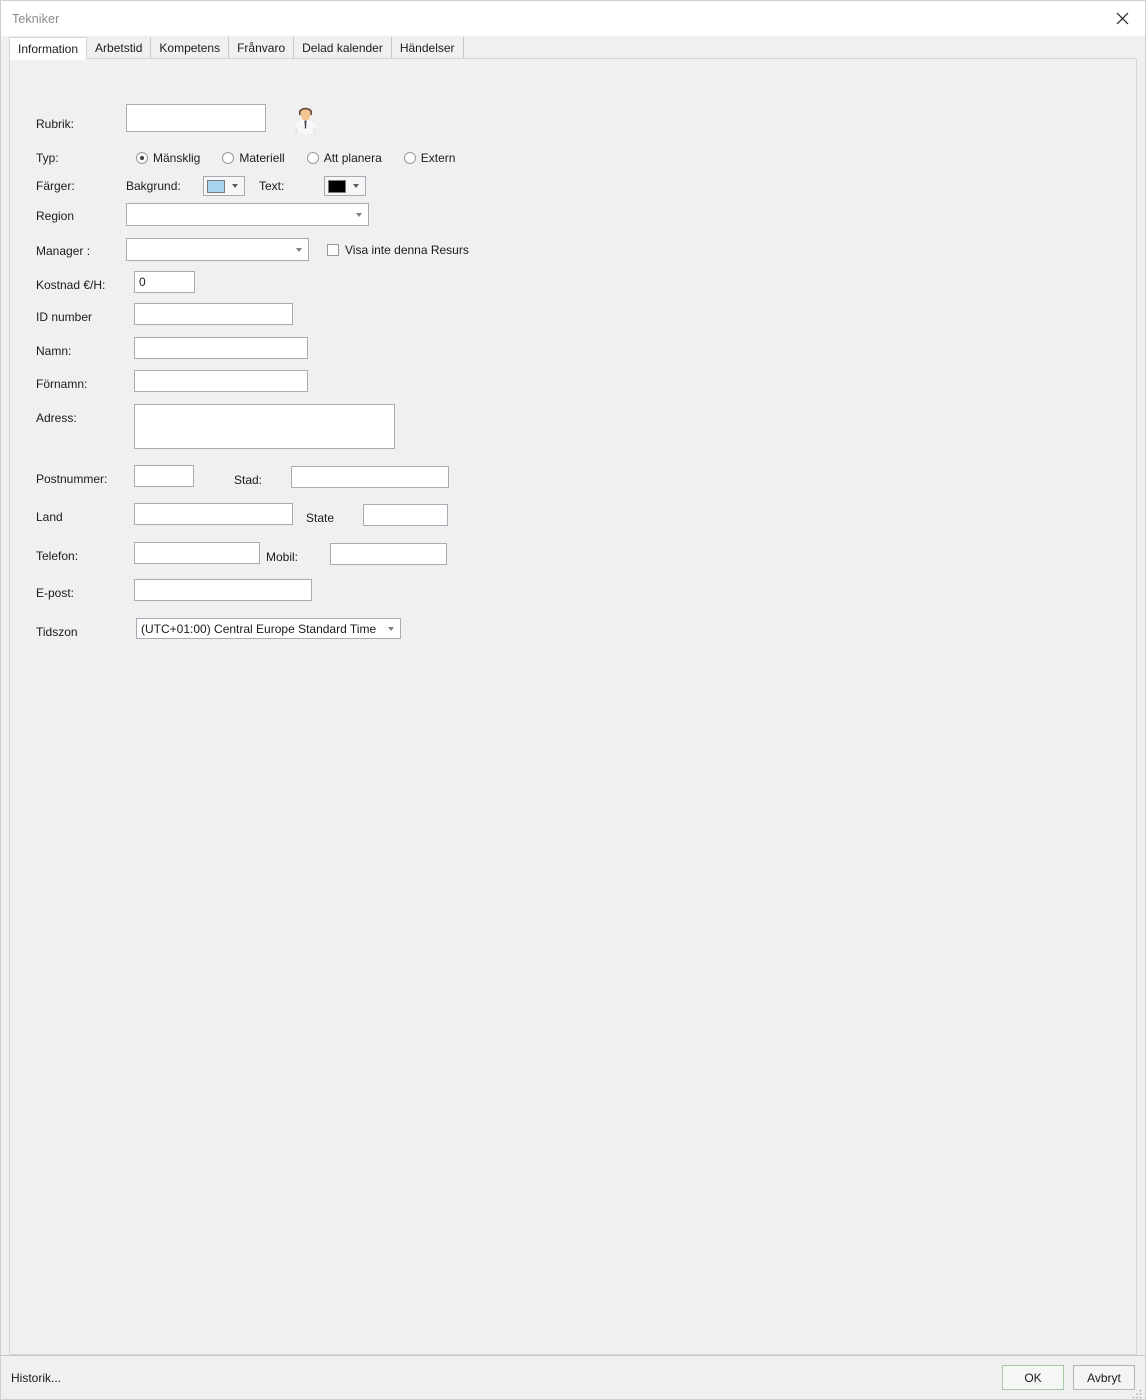 This screenshot has width=1146, height=1400. I want to click on hide-resource-label: Visa inte denna Resurs, so click(407, 250).